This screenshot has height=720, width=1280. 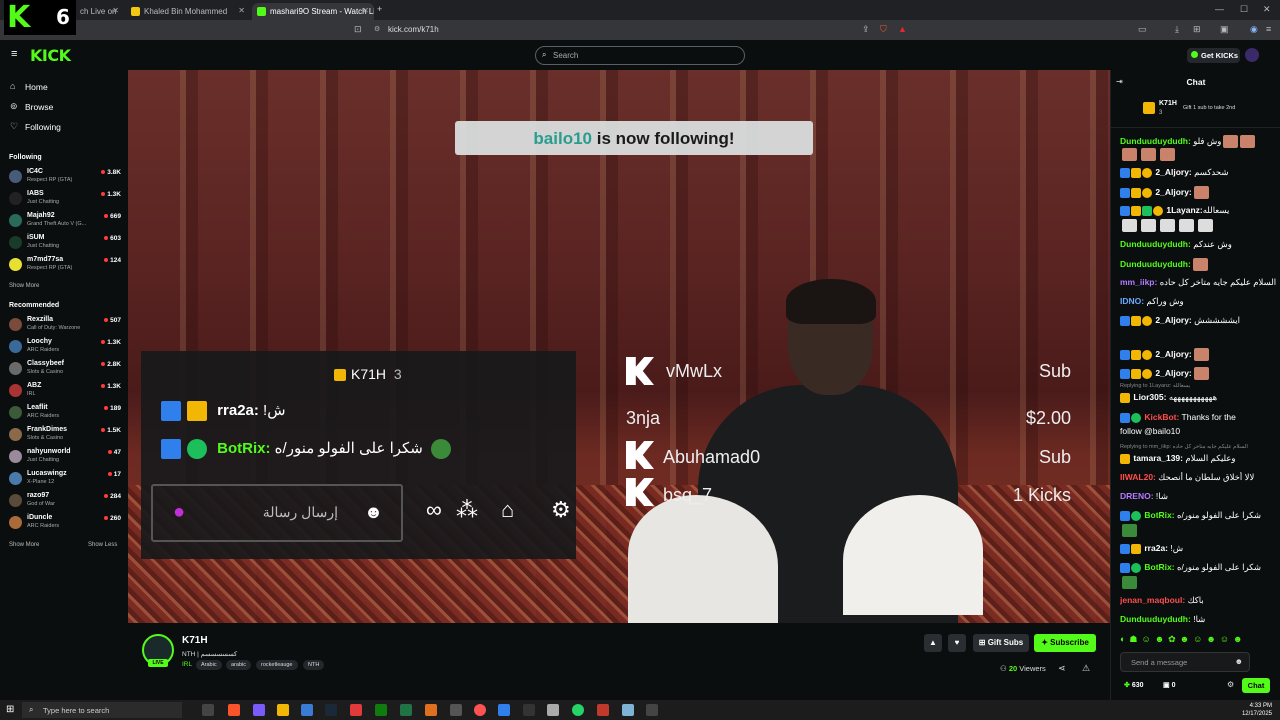 What do you see at coordinates (65, 459) in the screenshot?
I see `sidebar-channel: nahyunworld Just Chatting 47` at bounding box center [65, 459].